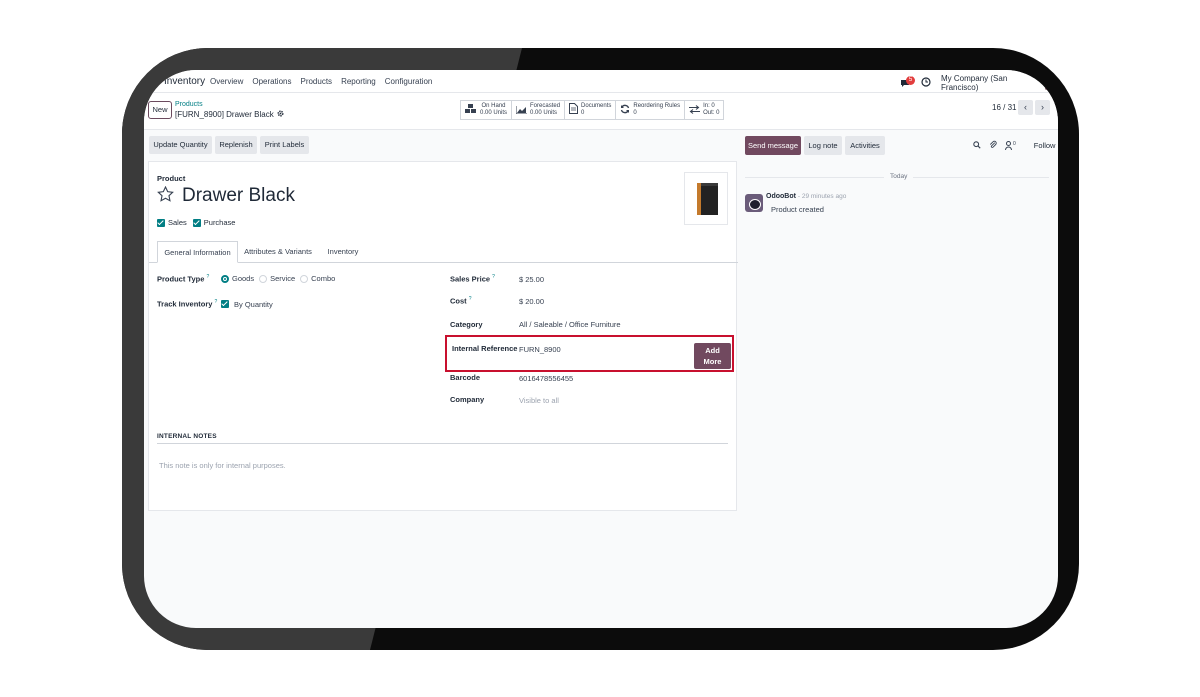 This screenshot has width=1200, height=697. What do you see at coordinates (263, 278) in the screenshot?
I see `radio-service` at bounding box center [263, 278].